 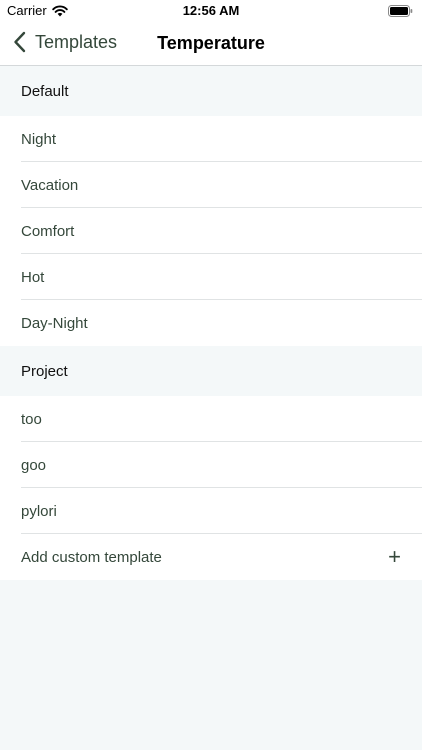 What do you see at coordinates (400, 11) in the screenshot?
I see `battery-icon` at bounding box center [400, 11].